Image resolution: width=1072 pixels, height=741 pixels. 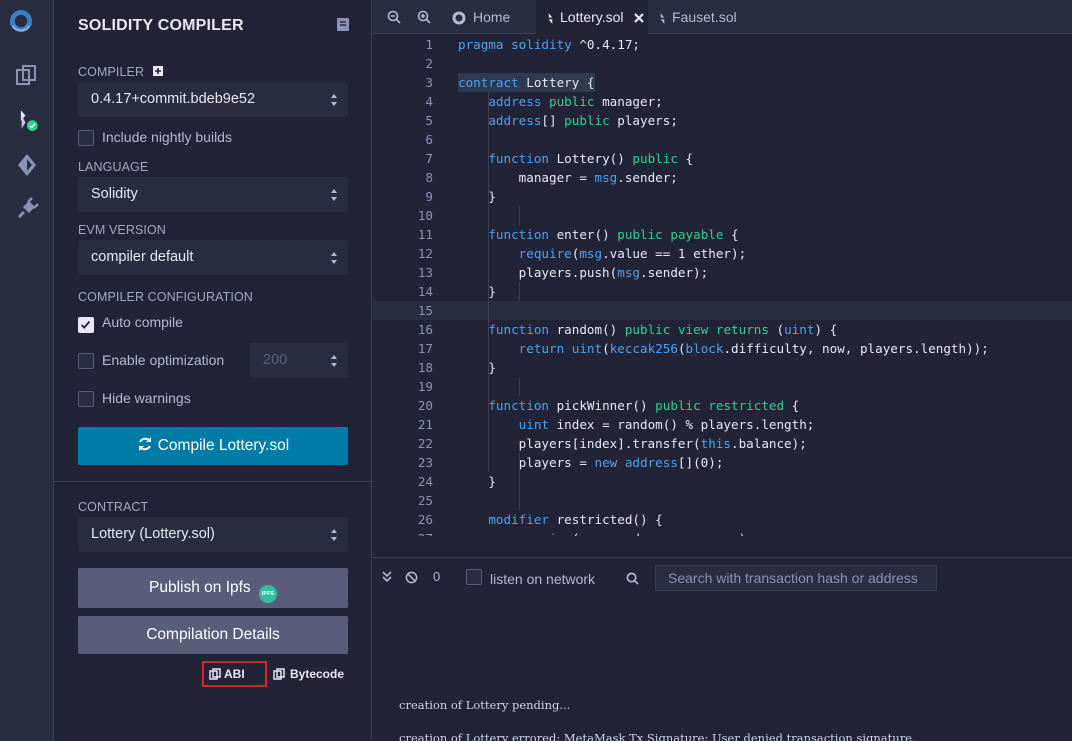 What do you see at coordinates (722, 44) in the screenshot?
I see `code-line: 1 pragma solidity ^0.4.17;` at bounding box center [722, 44].